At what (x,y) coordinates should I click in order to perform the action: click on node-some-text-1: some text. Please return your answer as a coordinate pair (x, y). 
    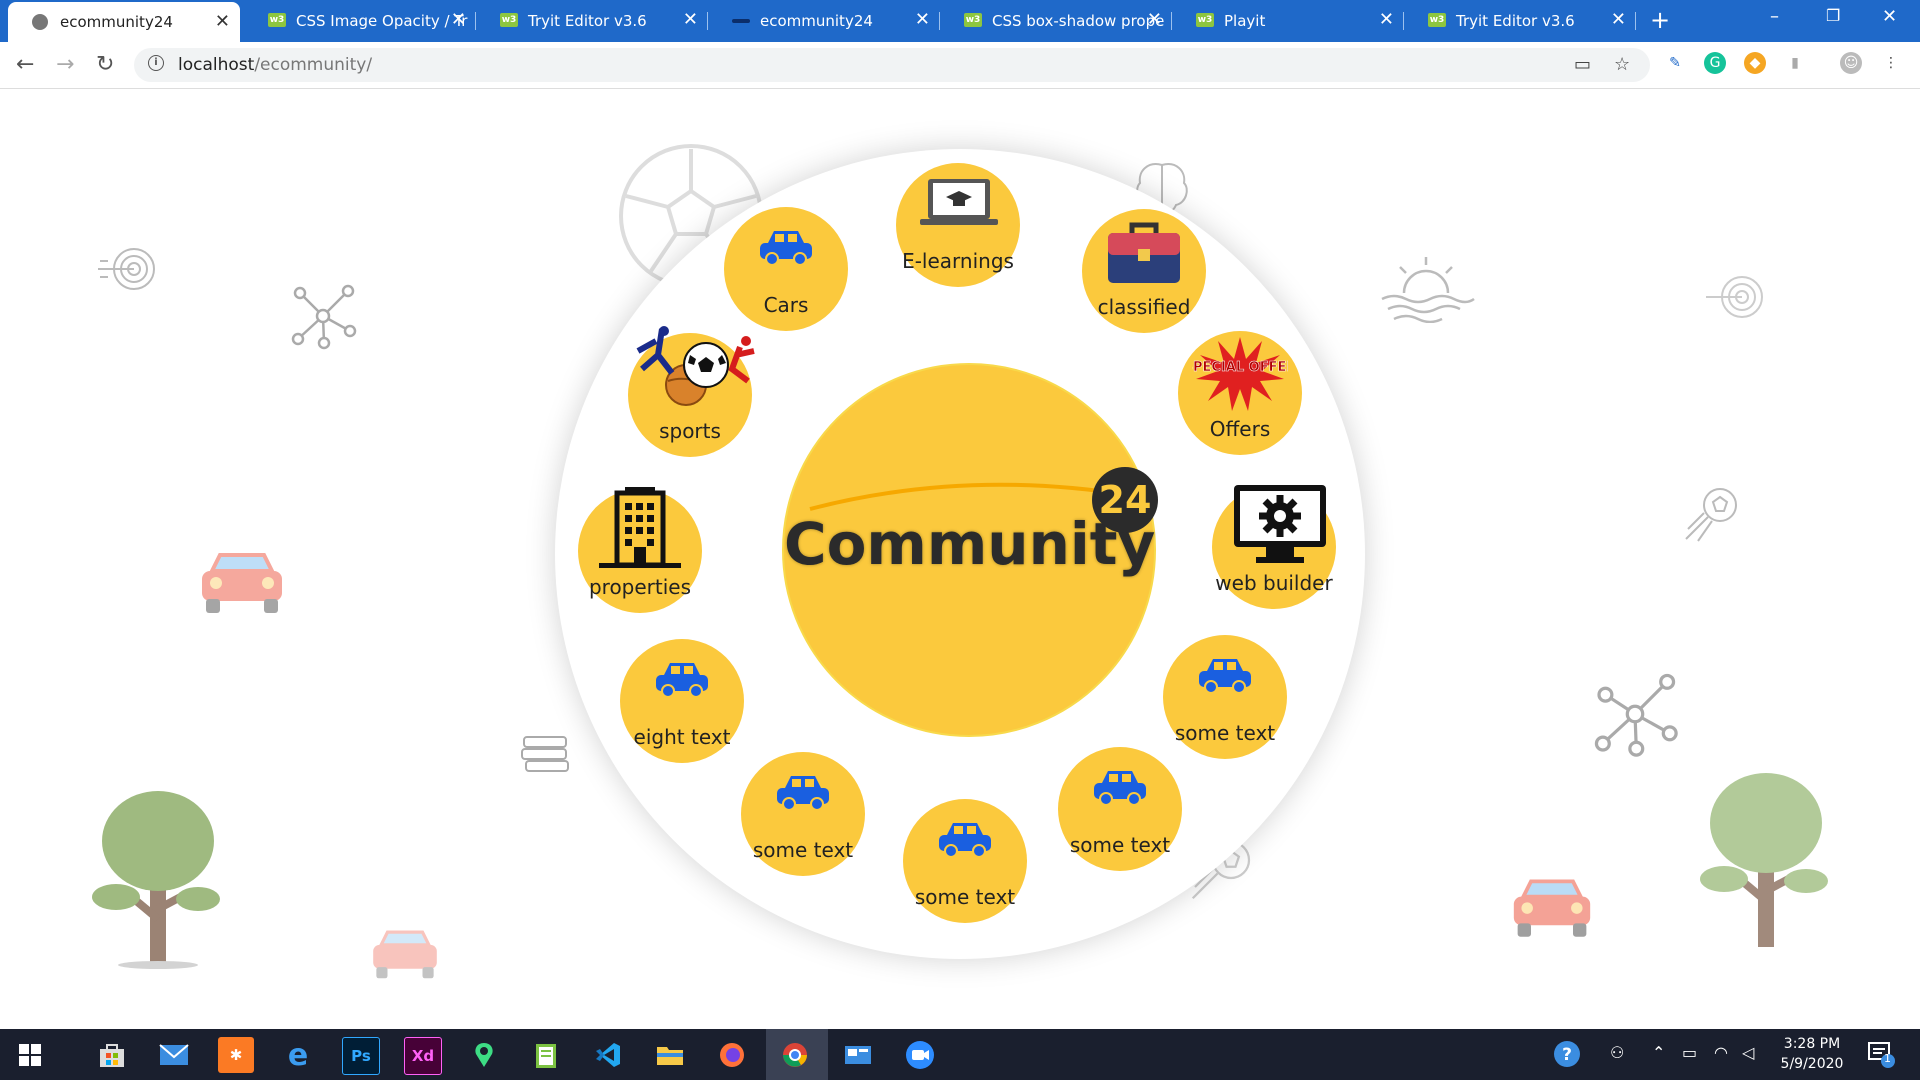
    Looking at the image, I should click on (1225, 697).